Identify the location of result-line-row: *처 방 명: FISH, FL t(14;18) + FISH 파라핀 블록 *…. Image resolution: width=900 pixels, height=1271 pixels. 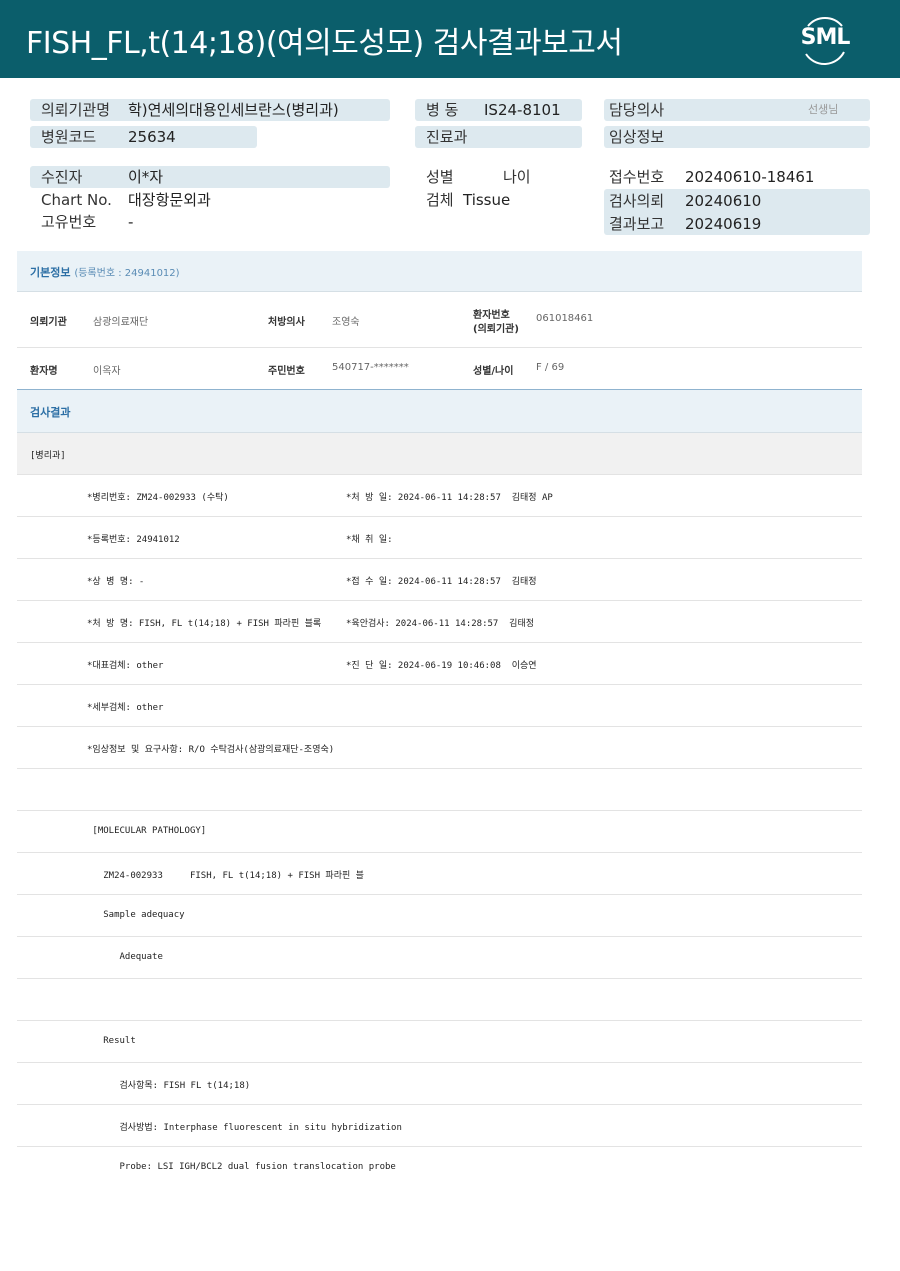
(439, 622).